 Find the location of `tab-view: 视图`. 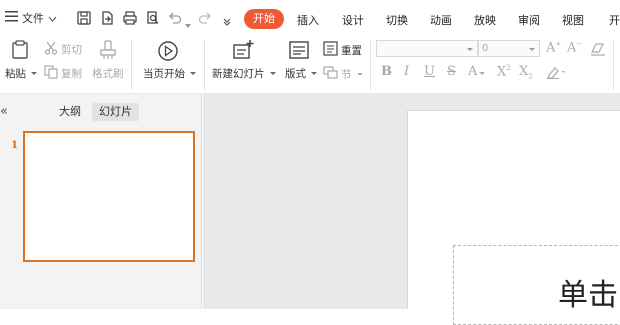

tab-view: 视图 is located at coordinates (573, 20).